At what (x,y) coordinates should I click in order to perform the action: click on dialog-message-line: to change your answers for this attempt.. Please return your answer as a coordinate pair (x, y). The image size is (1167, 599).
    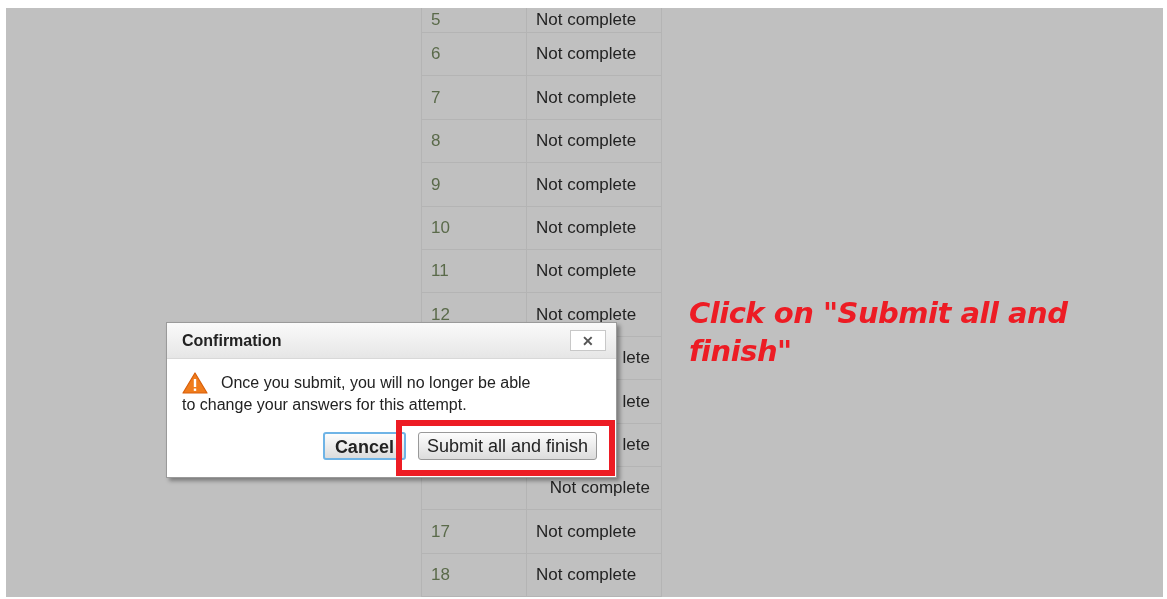
    Looking at the image, I should click on (324, 405).